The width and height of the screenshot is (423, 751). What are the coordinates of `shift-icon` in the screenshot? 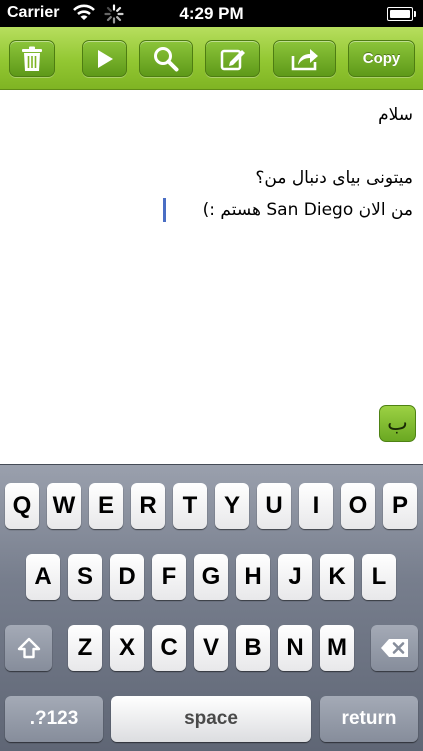 It's located at (28, 648).